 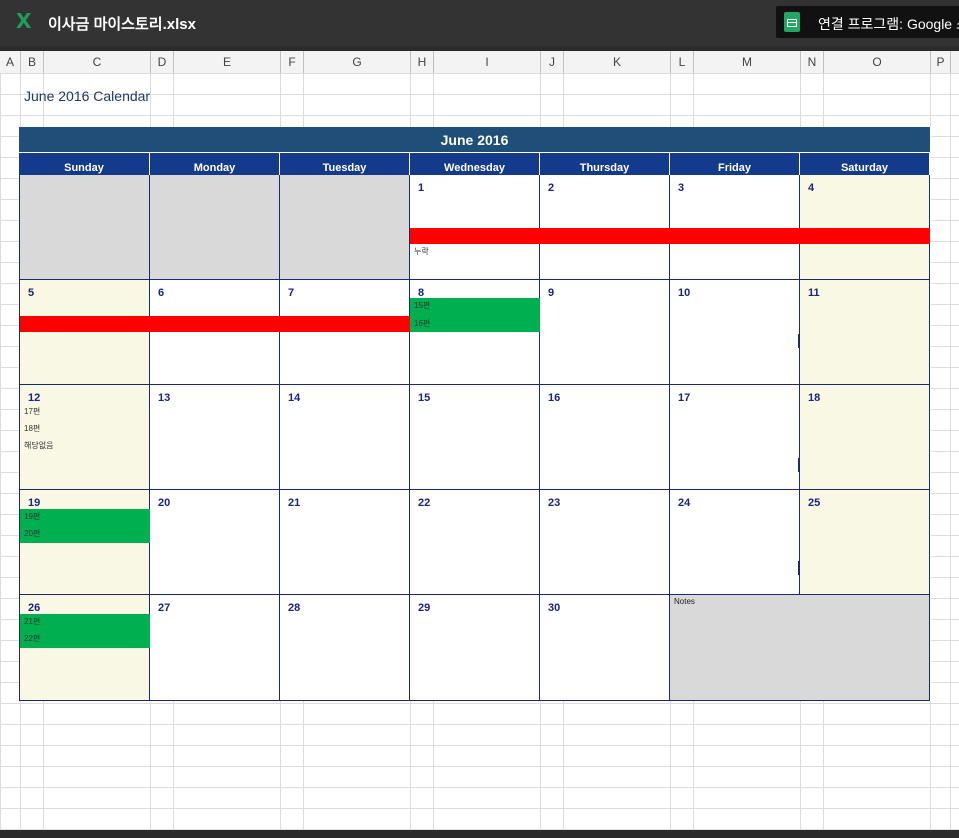 I want to click on entry-note: 22편, so click(x=32, y=638).